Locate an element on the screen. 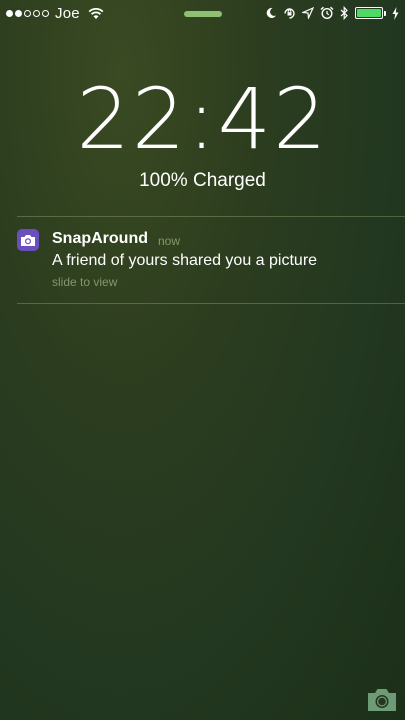  wifi-icon is located at coordinates (96, 13).